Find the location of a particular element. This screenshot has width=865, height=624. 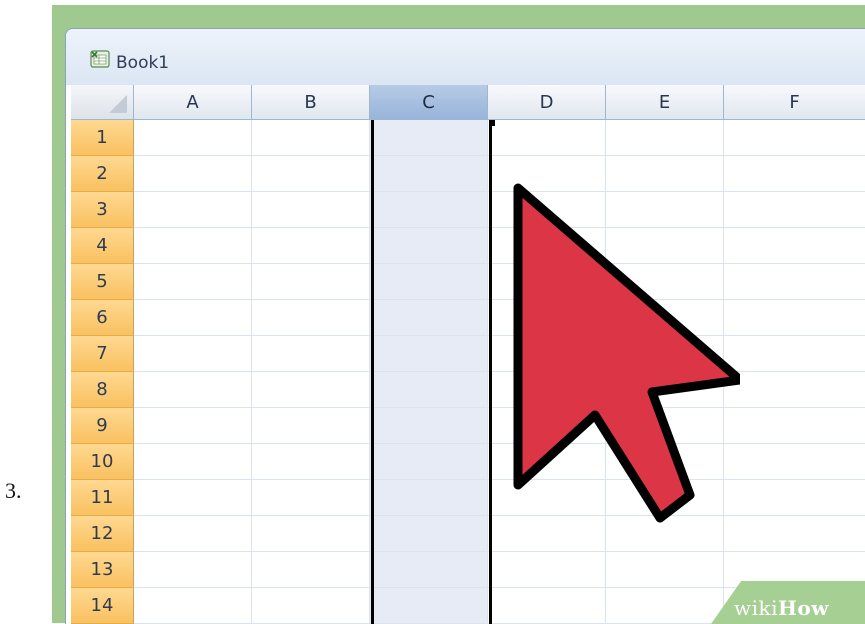

row-header-5: 5 is located at coordinates (102, 282).